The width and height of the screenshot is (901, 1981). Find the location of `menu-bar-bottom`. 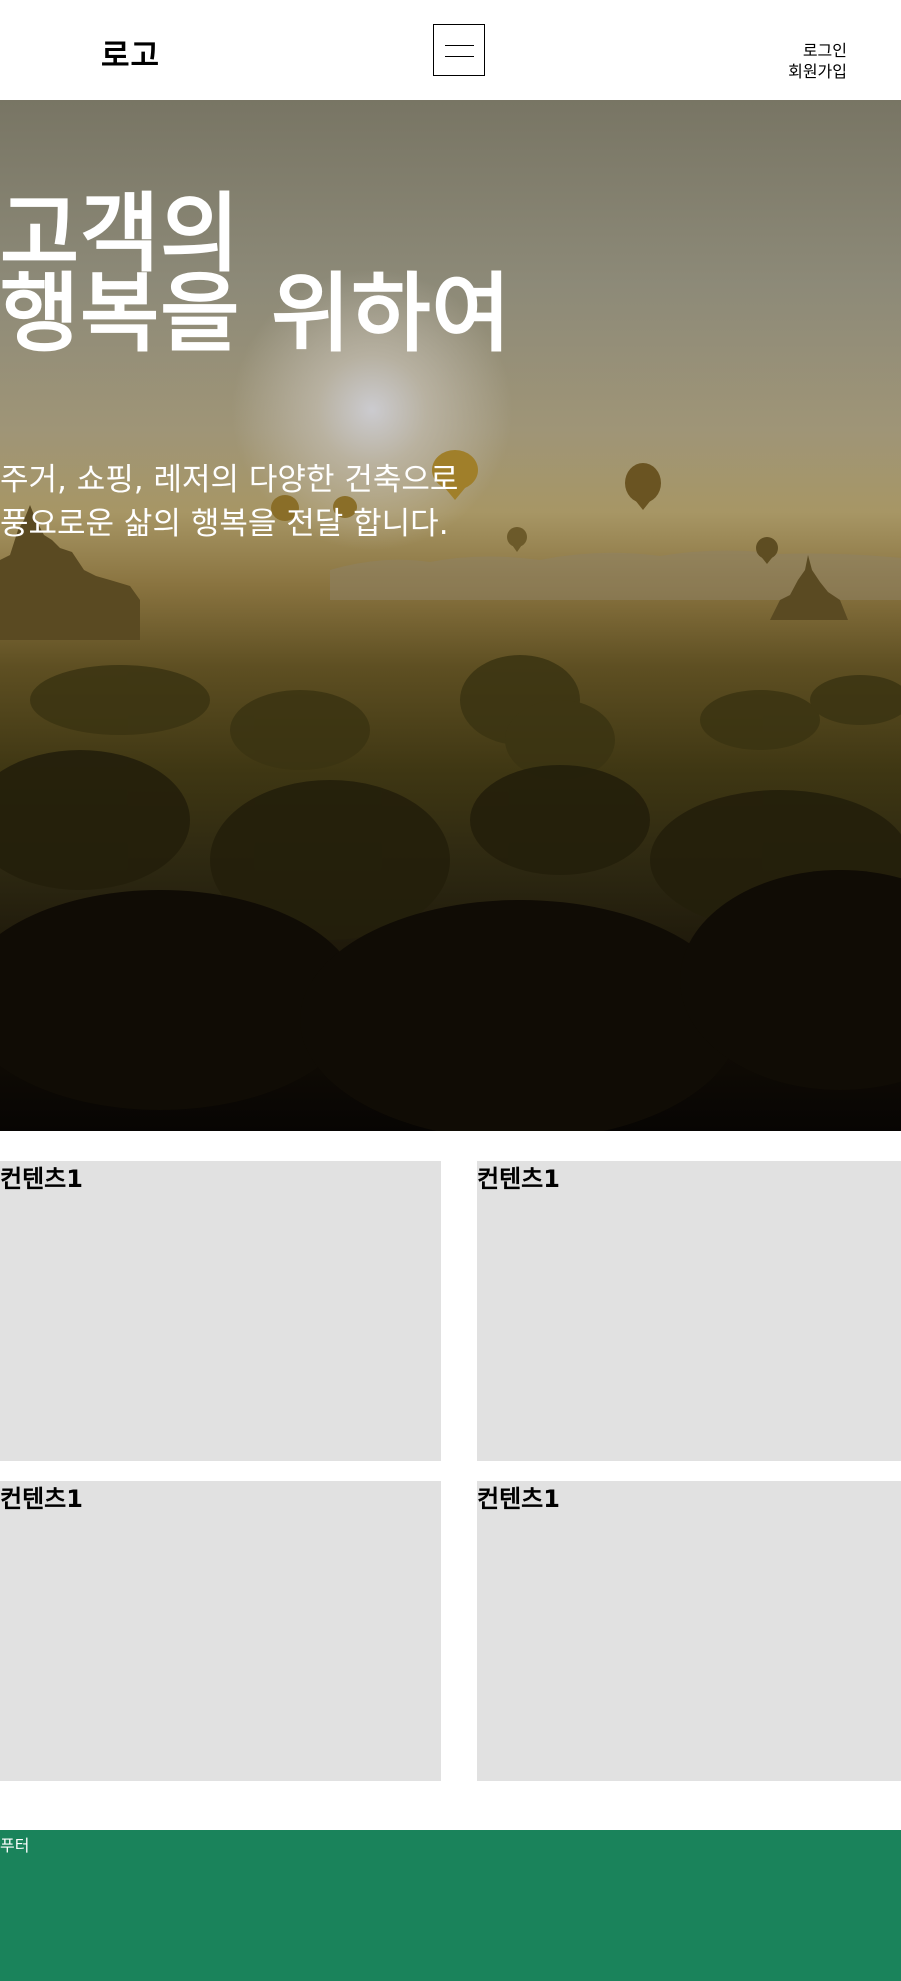

menu-bar-bottom is located at coordinates (459, 56).